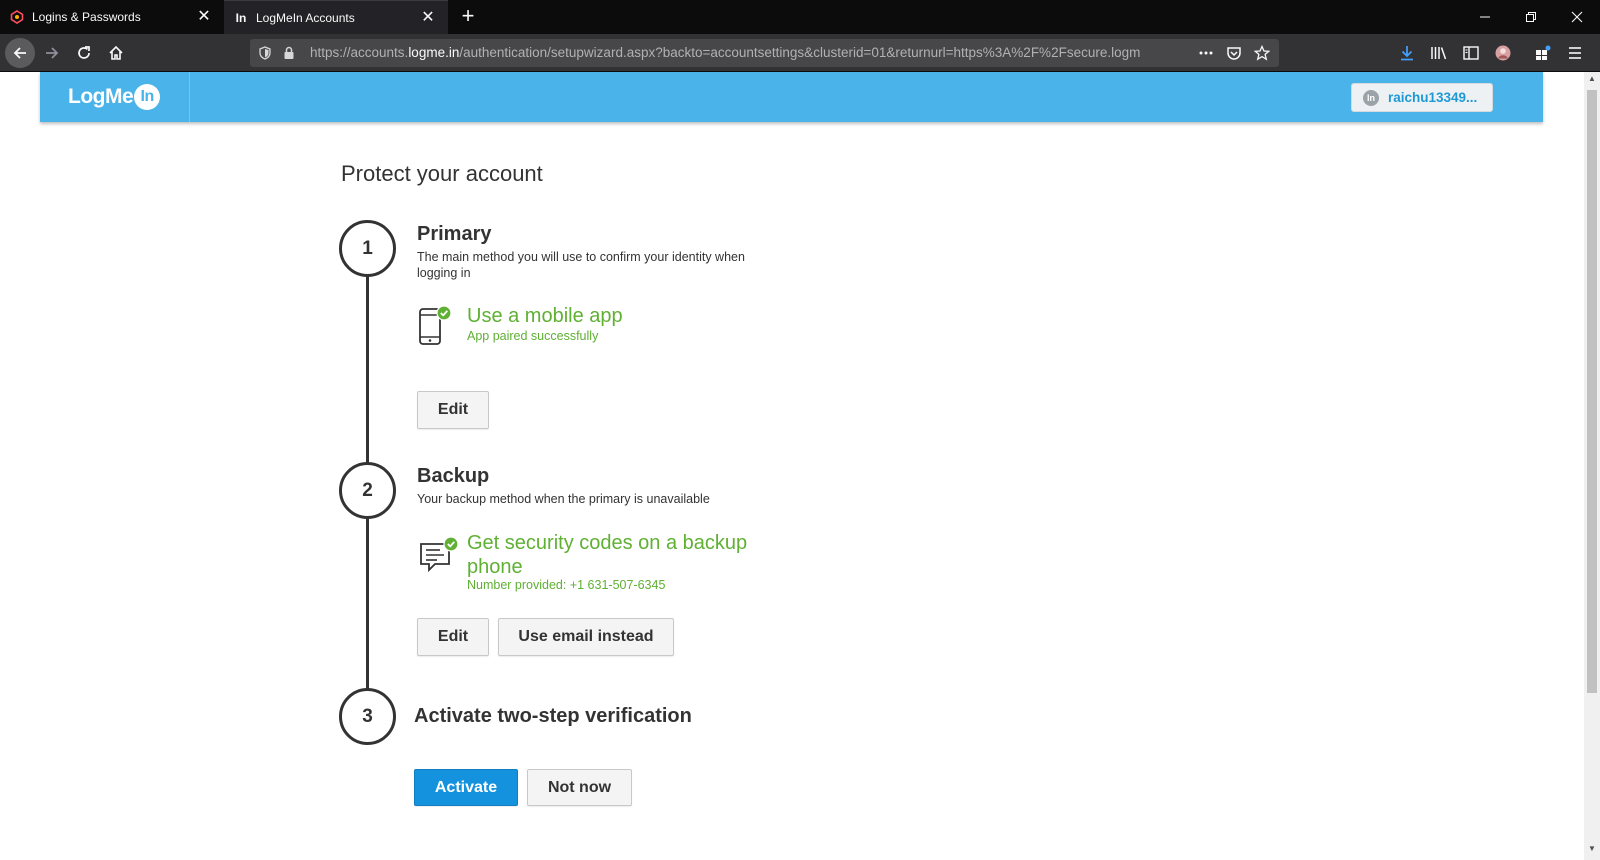  What do you see at coordinates (440, 557) in the screenshot?
I see `sms-message-check-icon` at bounding box center [440, 557].